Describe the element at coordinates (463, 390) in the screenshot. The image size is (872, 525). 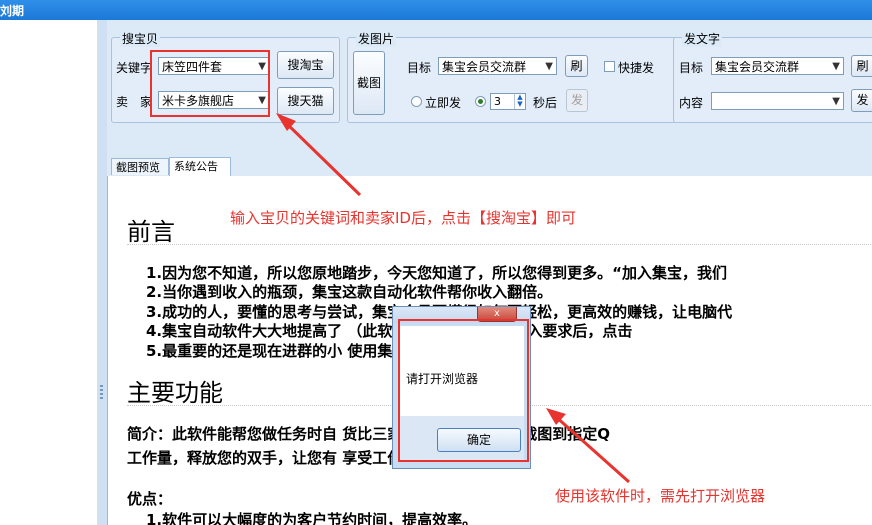
I see `dialog-highlight-box` at that location.